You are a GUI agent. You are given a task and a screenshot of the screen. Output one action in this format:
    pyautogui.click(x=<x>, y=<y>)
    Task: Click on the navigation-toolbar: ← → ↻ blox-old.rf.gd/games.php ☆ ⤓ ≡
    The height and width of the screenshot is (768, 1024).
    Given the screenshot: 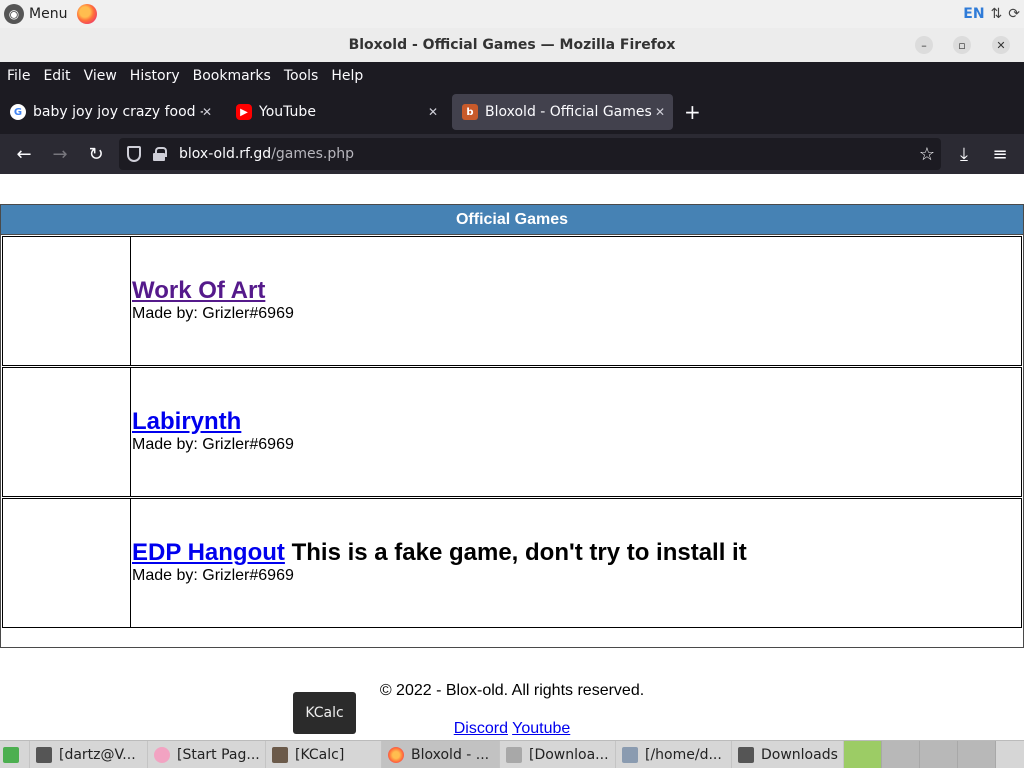 What is the action you would take?
    pyautogui.click(x=512, y=154)
    